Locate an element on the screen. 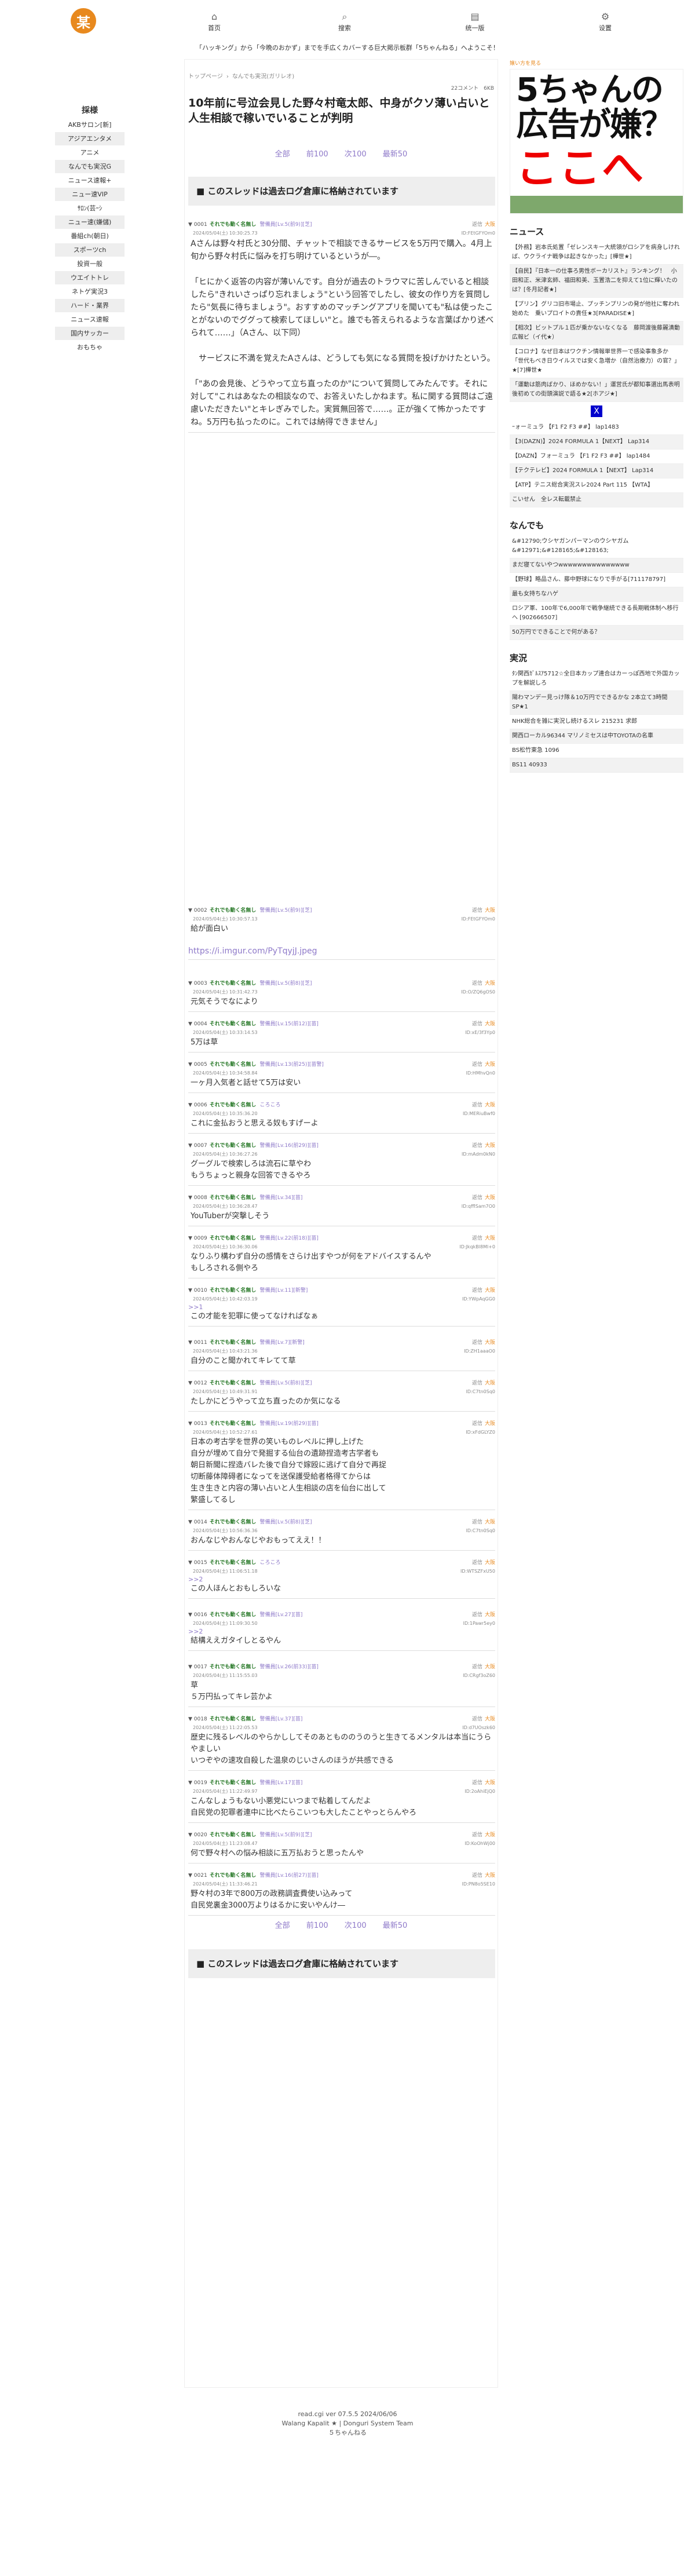 The height and width of the screenshot is (2576, 695). post-number: ▼ 0001 is located at coordinates (197, 225).